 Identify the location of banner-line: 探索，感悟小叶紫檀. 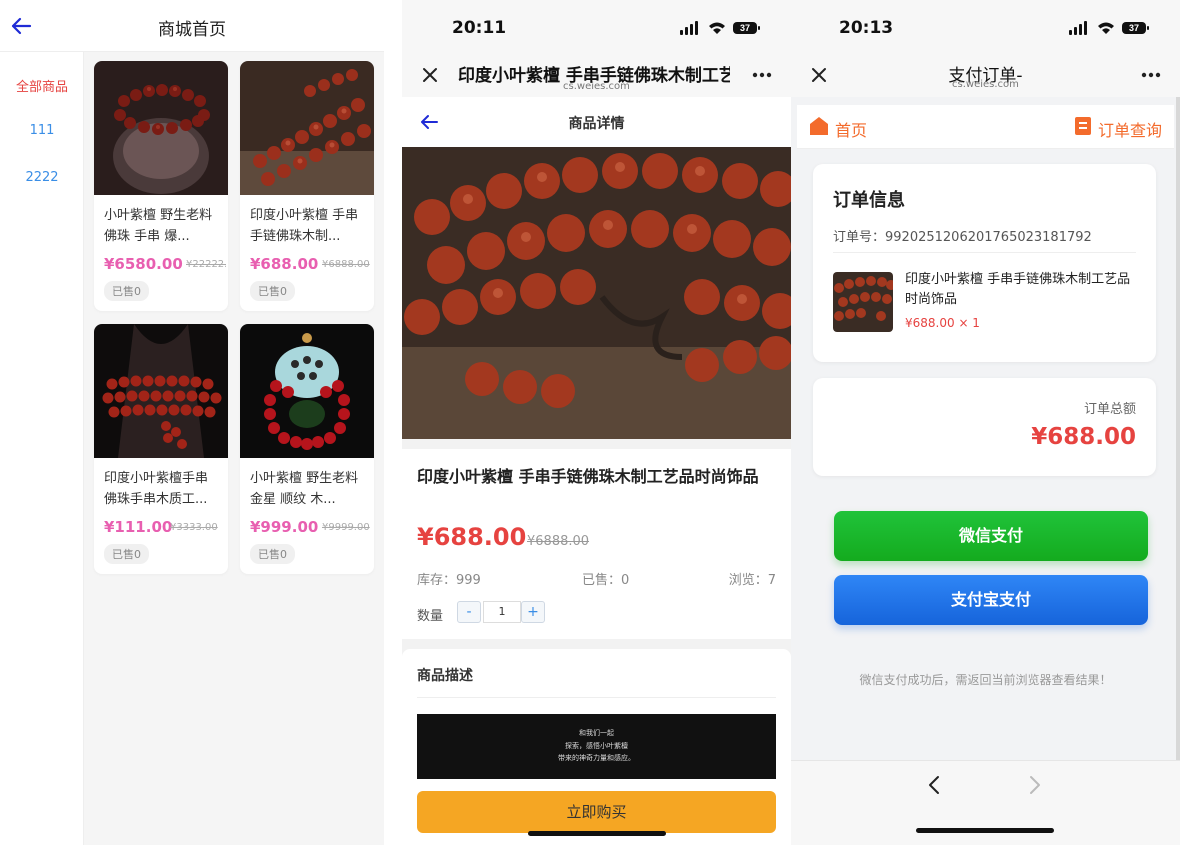
(596, 746).